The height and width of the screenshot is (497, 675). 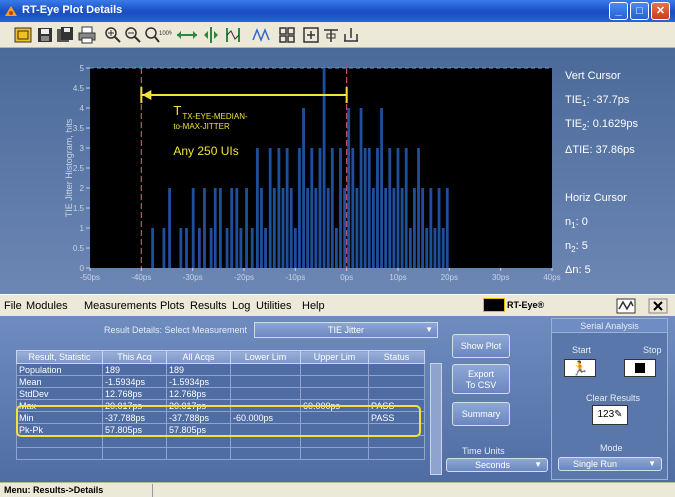 What do you see at coordinates (658, 306) in the screenshot?
I see `panel-close-icon` at bounding box center [658, 306].